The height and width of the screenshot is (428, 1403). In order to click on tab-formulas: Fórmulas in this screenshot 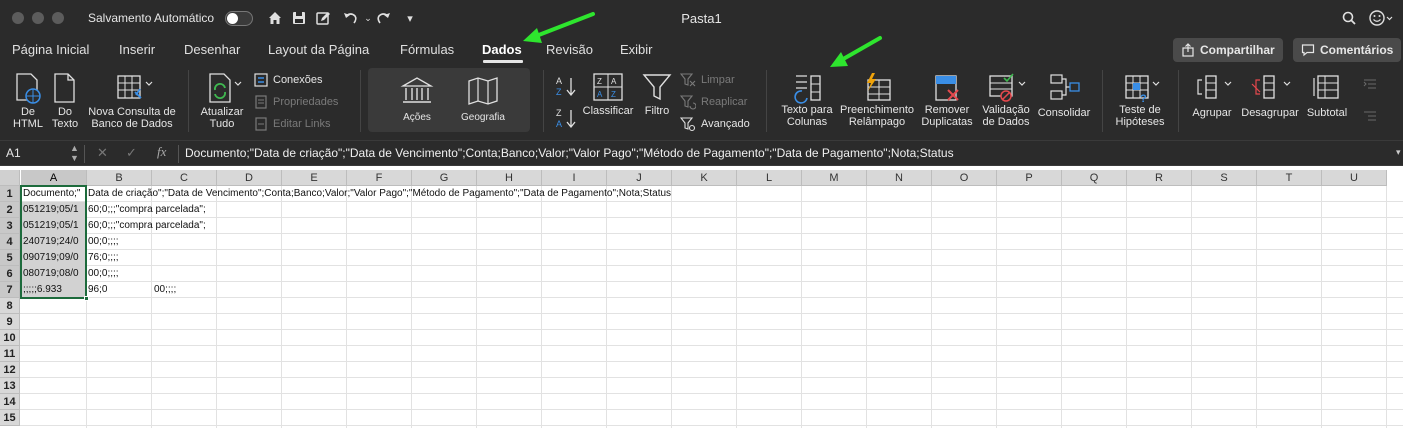, I will do `click(427, 49)`.